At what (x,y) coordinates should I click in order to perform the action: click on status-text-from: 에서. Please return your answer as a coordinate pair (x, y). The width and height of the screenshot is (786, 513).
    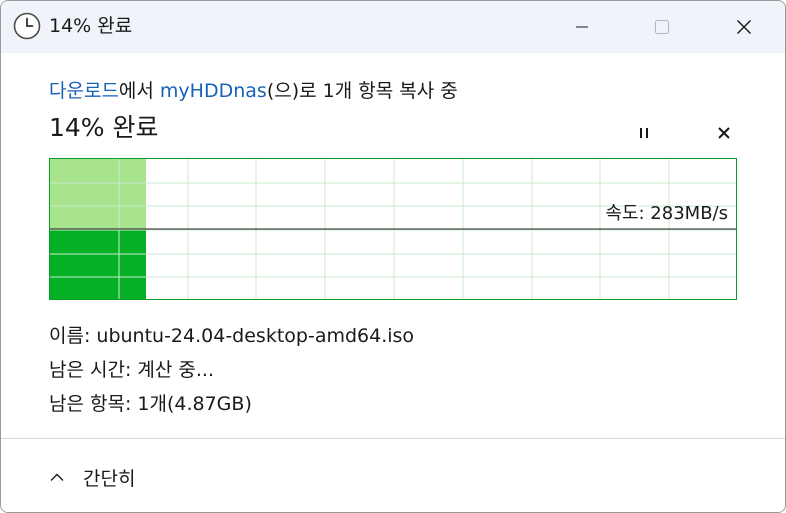
    Looking at the image, I should click on (139, 91).